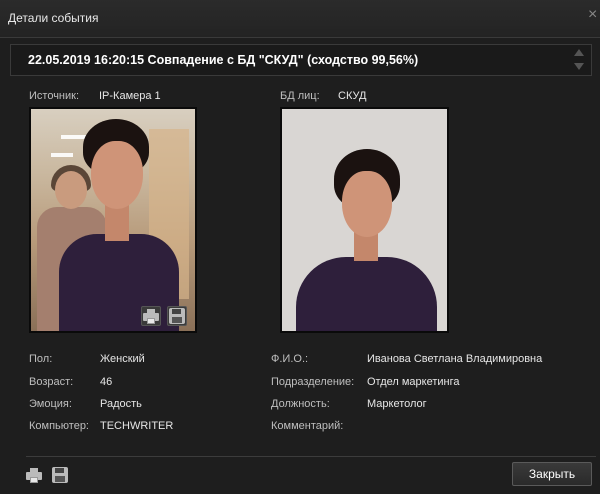 Image resolution: width=600 pixels, height=494 pixels. What do you see at coordinates (130, 96) in the screenshot?
I see `source-value: IP-Камера 1` at bounding box center [130, 96].